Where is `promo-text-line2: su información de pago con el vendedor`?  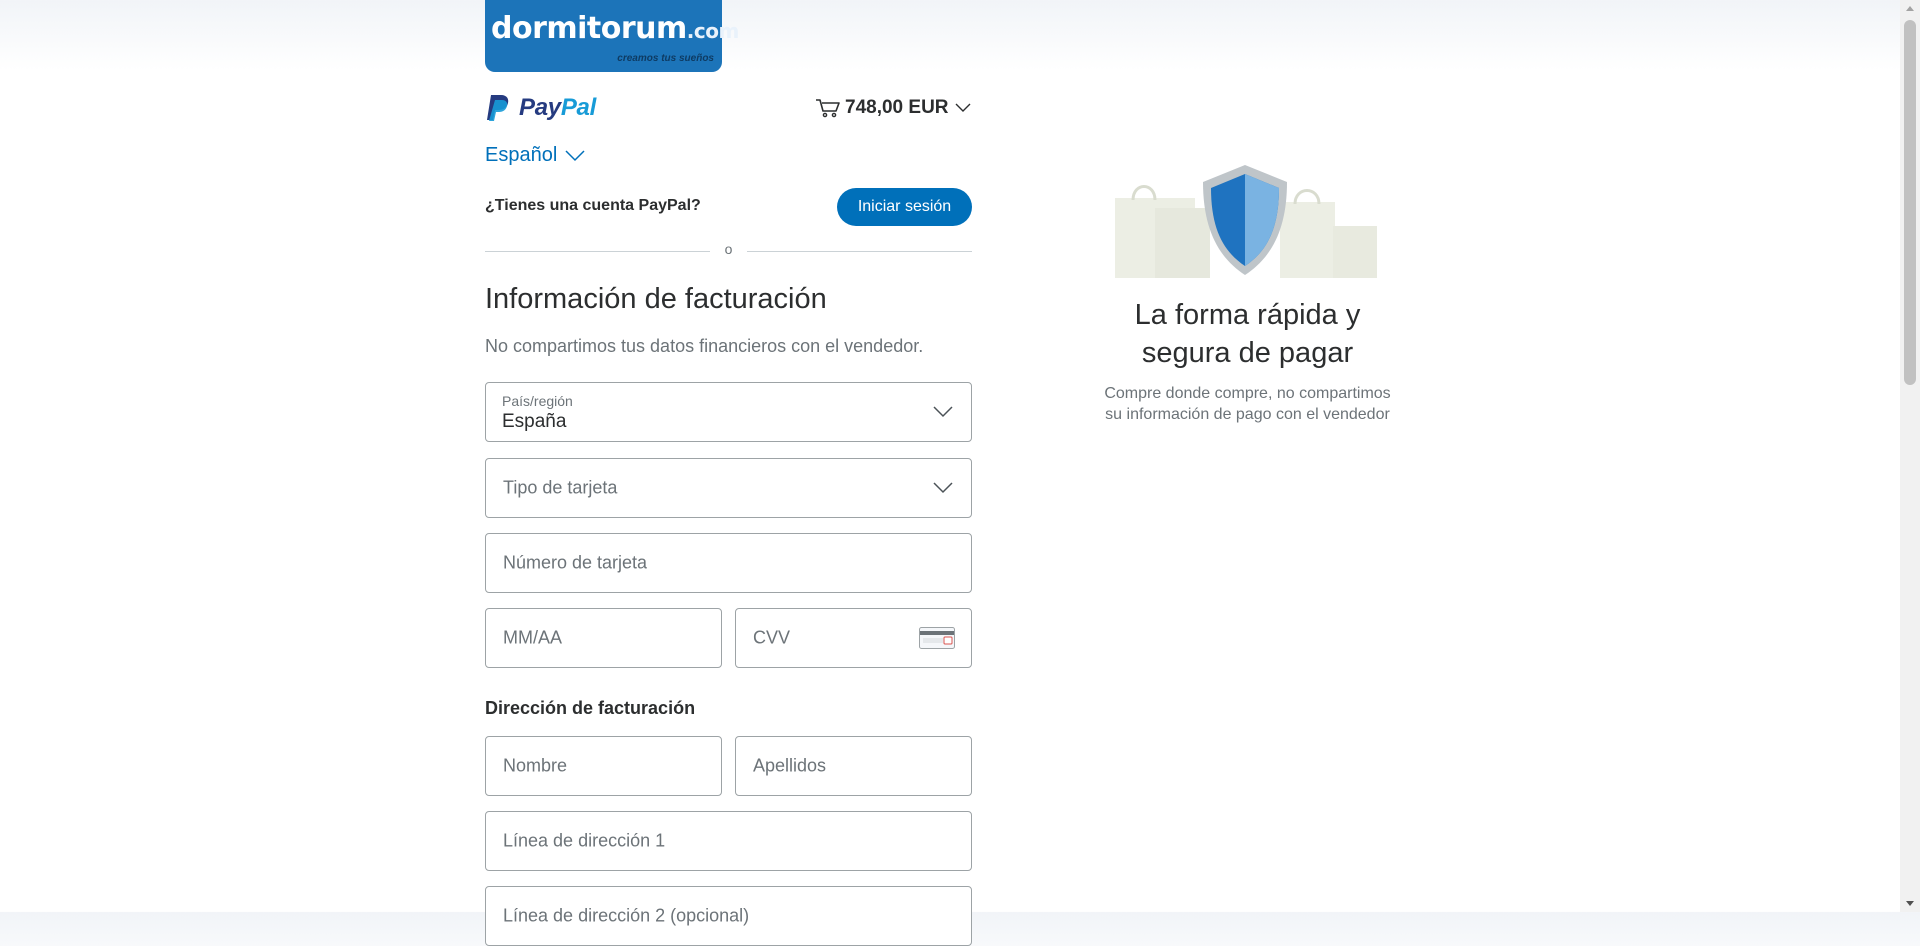 promo-text-line2: su información de pago con el vendedor is located at coordinates (1247, 414).